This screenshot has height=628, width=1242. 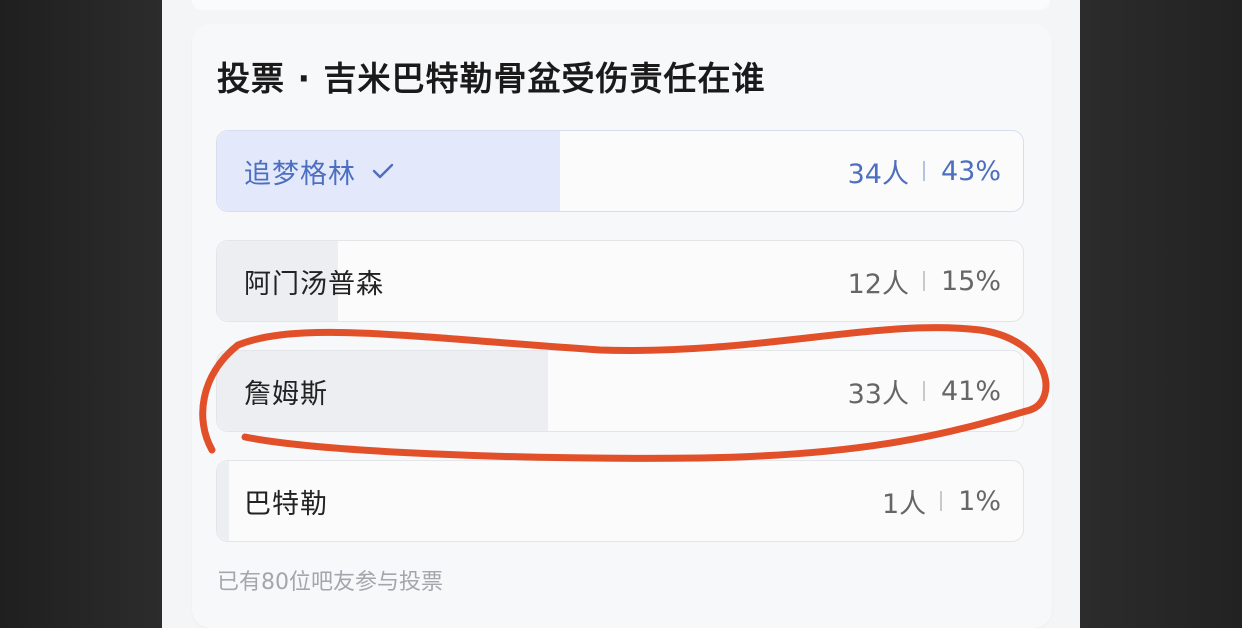 What do you see at coordinates (878, 394) in the screenshot?
I see `vote-count: 33人` at bounding box center [878, 394].